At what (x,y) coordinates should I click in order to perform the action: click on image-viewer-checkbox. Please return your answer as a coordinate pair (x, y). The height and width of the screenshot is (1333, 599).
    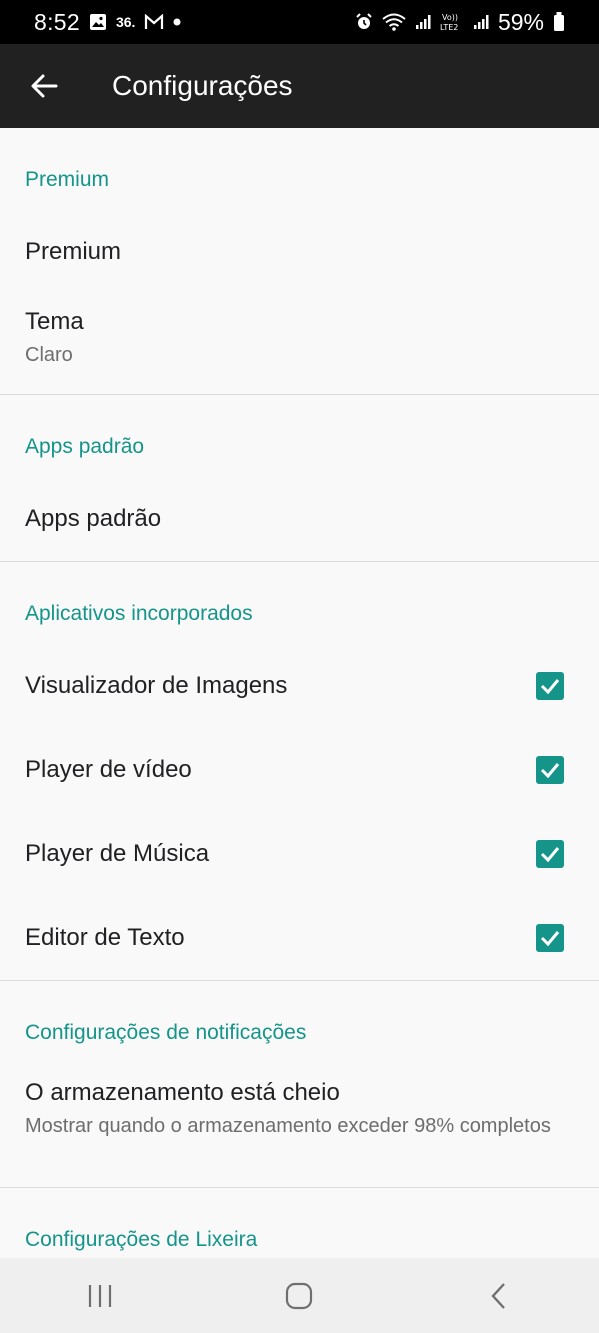
    Looking at the image, I should click on (550, 686).